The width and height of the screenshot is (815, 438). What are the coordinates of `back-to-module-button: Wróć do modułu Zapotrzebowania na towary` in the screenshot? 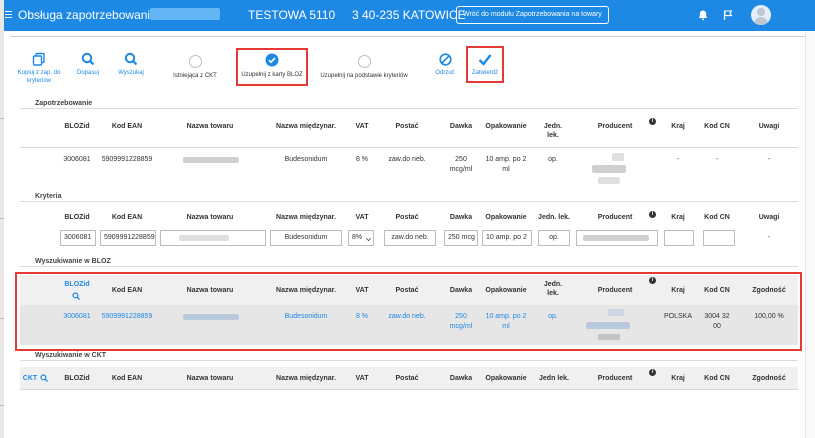 It's located at (532, 15).